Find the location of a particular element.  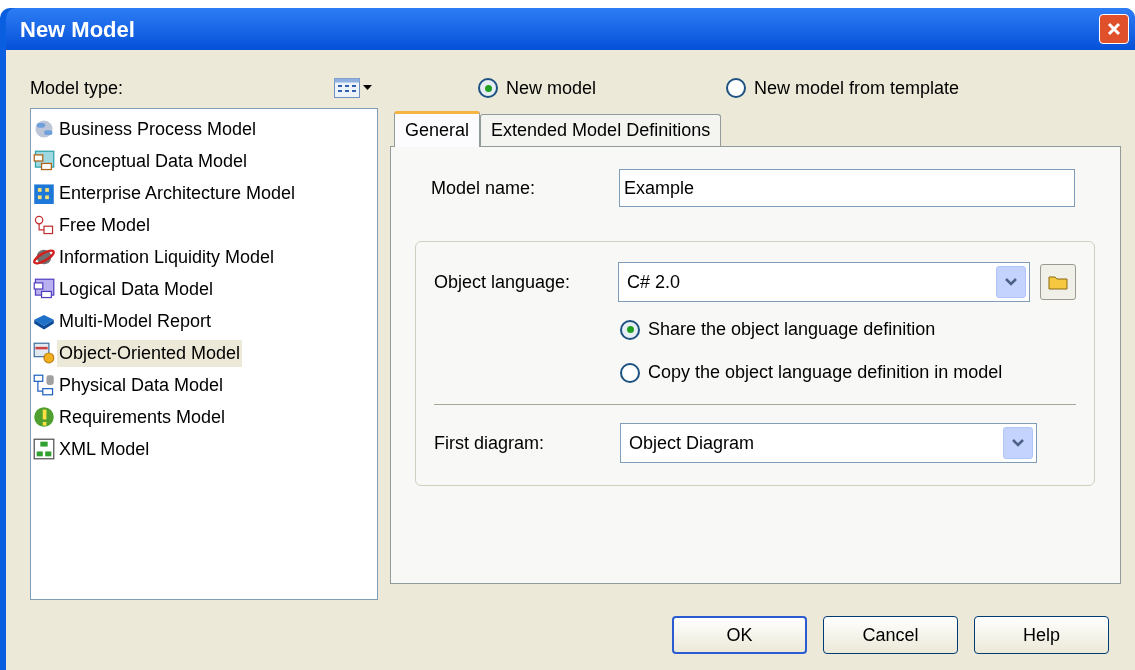

browse-folder-button is located at coordinates (1058, 282).